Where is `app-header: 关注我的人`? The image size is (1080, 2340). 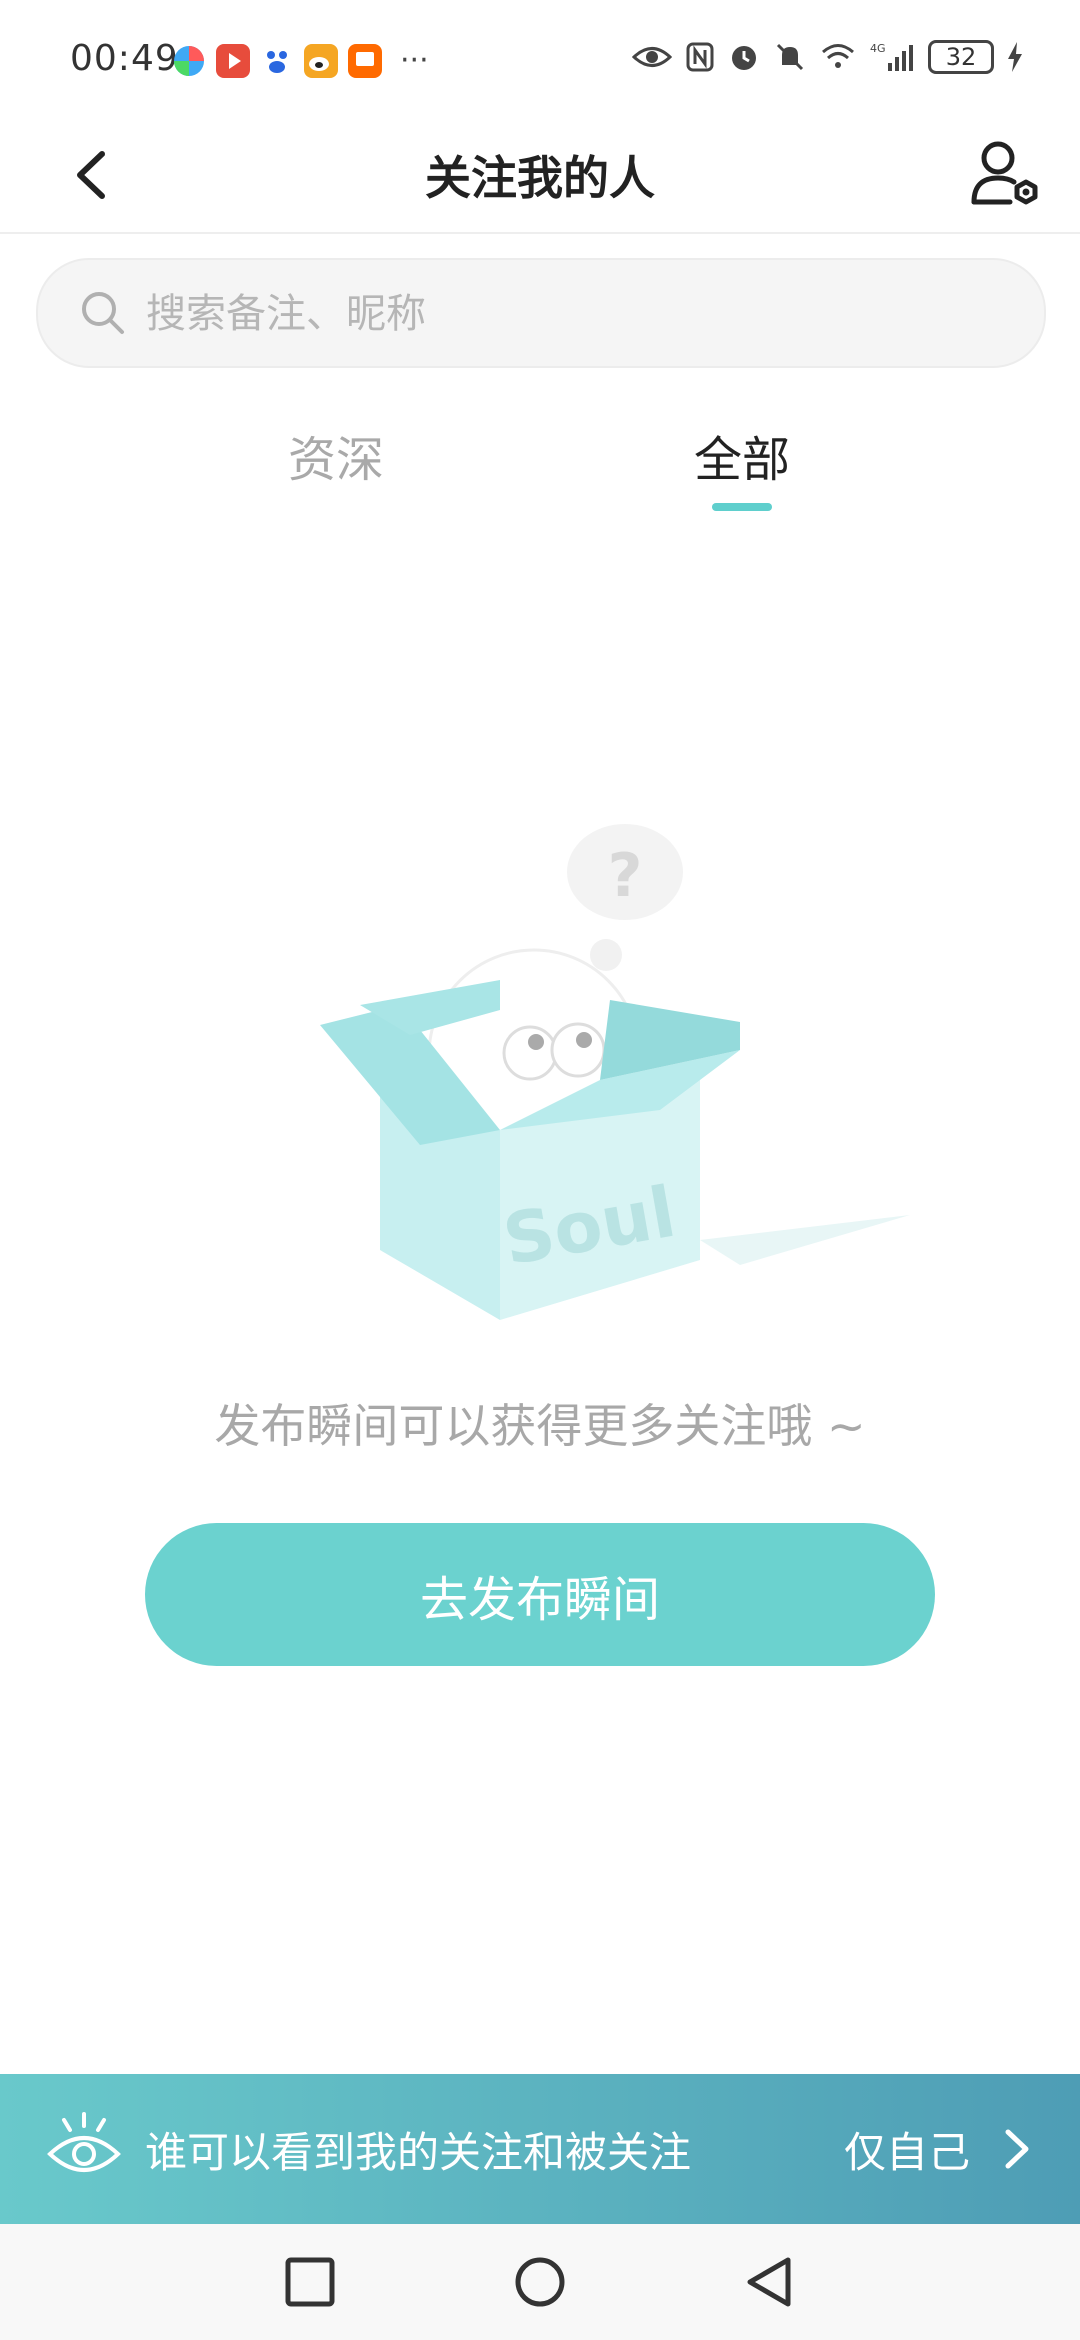
app-header: 关注我的人 is located at coordinates (540, 177).